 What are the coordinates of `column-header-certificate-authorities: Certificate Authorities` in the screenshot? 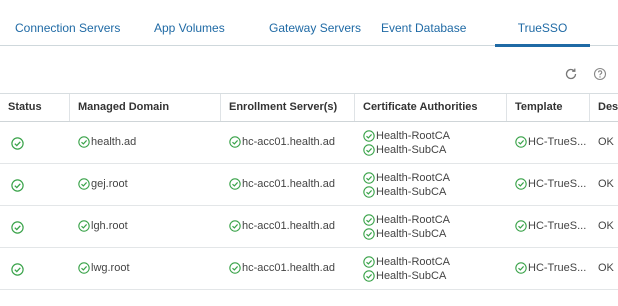 It's located at (431, 107).